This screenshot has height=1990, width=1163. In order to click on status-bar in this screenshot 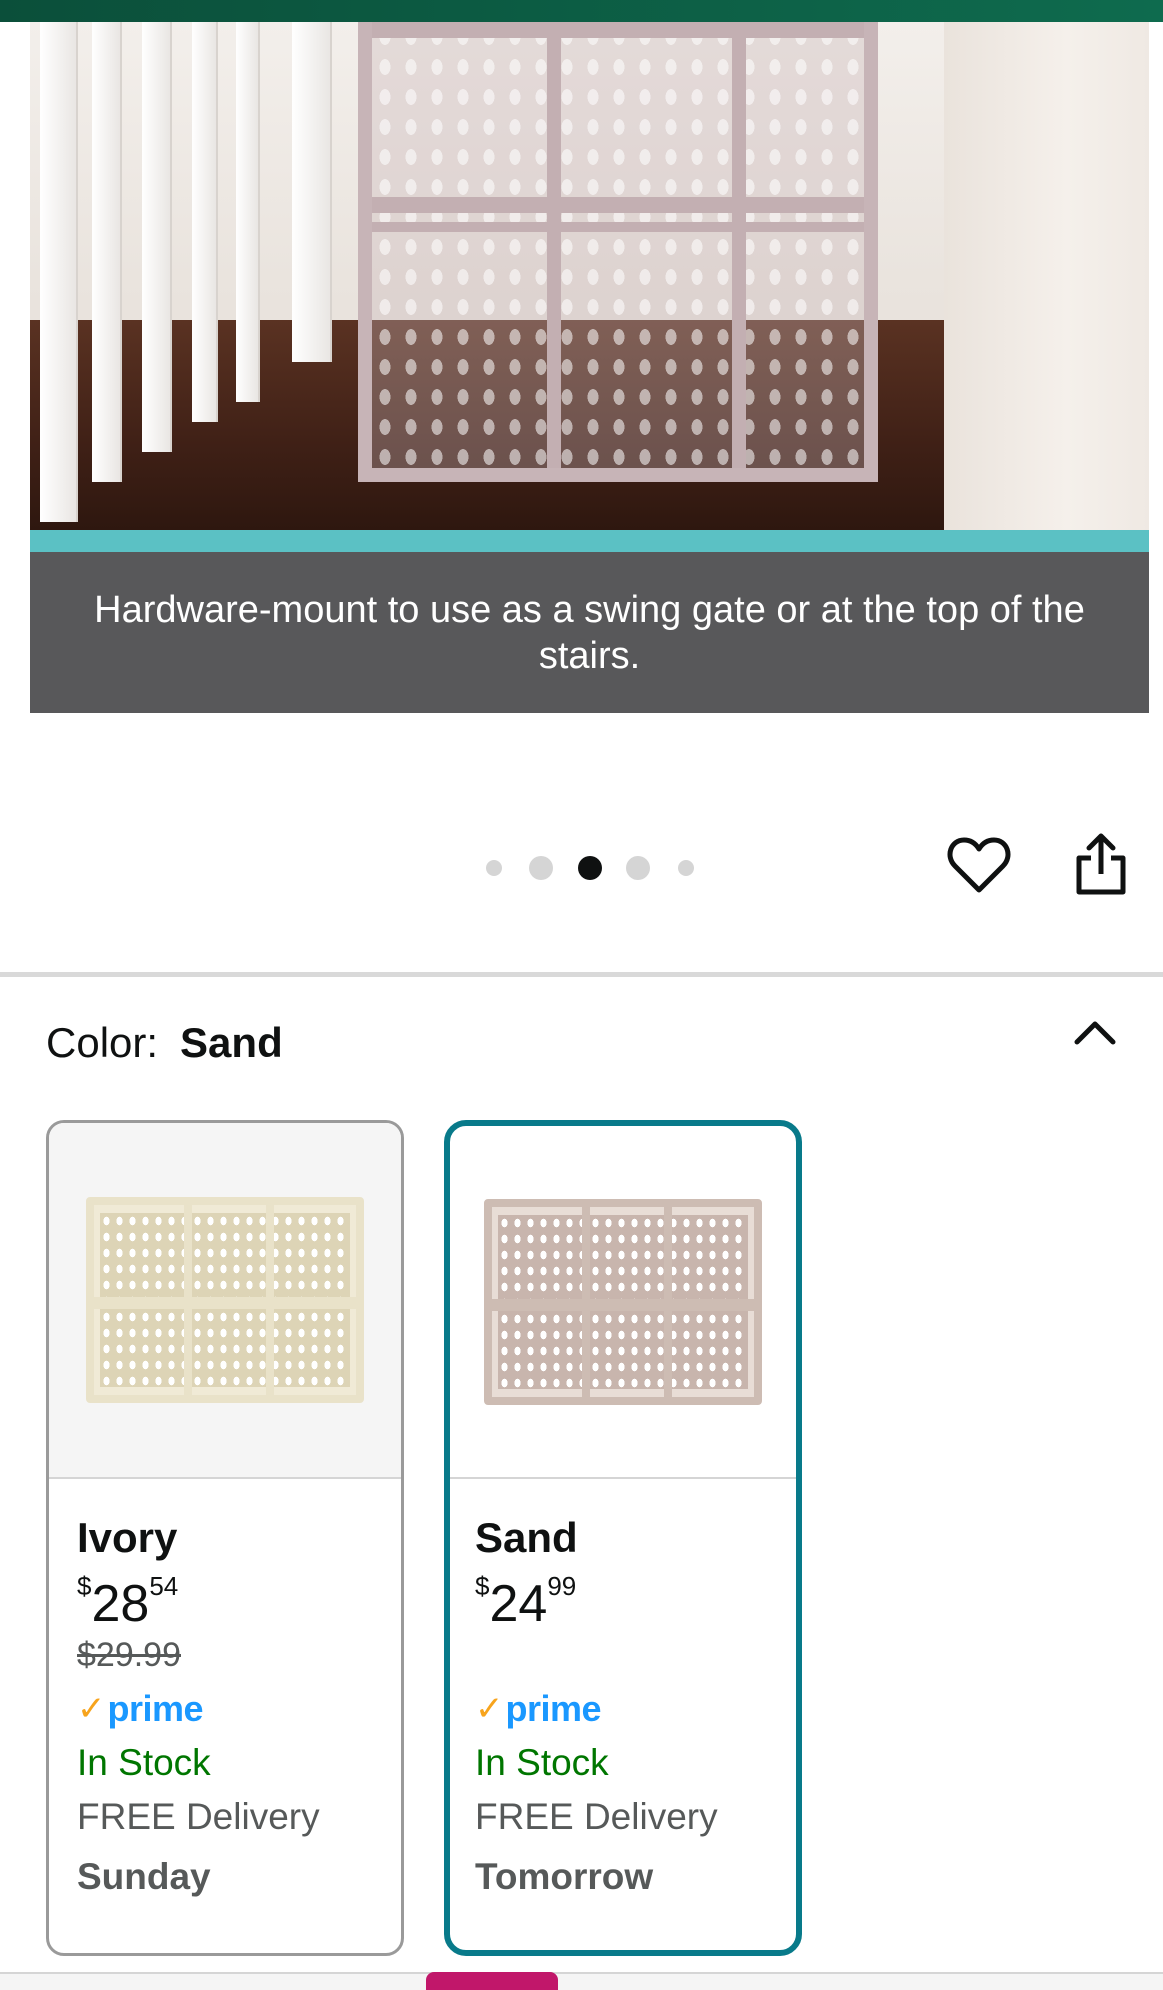, I will do `click(581, 11)`.